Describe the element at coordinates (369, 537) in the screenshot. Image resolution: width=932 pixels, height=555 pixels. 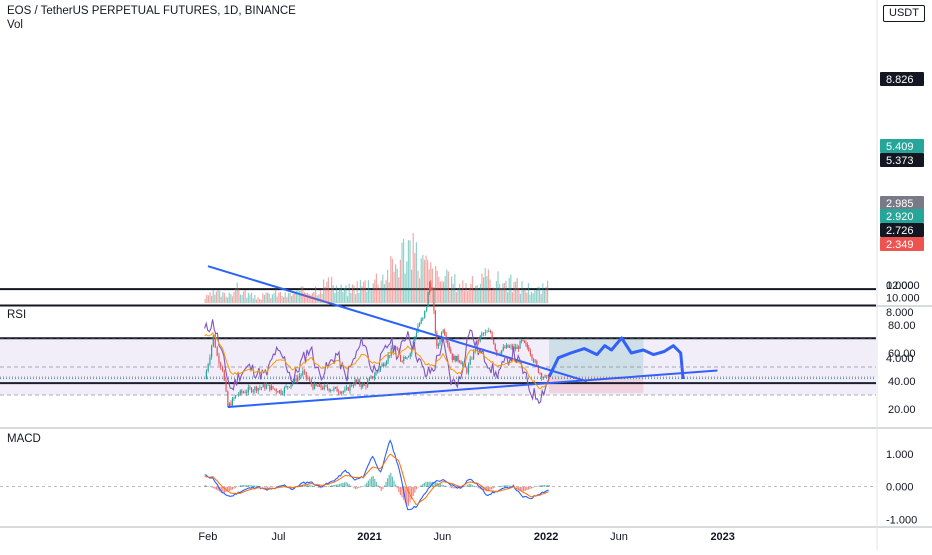
I see `time-axis-label: 2021` at that location.